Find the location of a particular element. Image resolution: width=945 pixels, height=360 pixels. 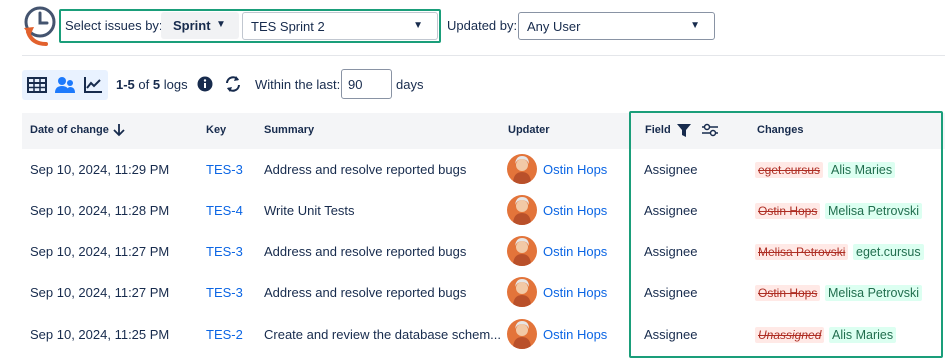

new-value-badge: eget.cursus is located at coordinates (888, 252).